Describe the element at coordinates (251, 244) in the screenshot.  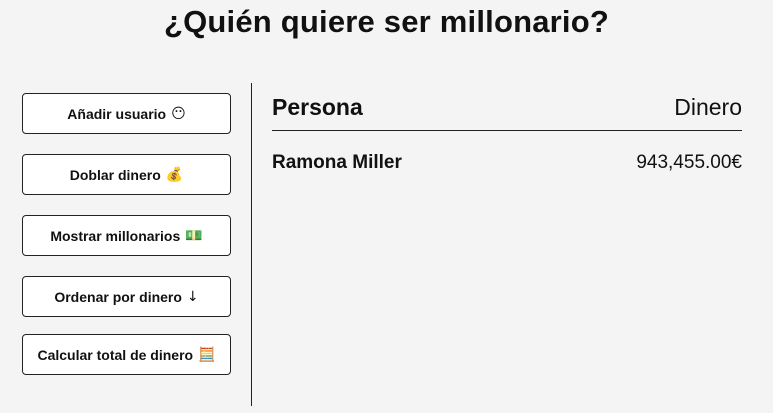
I see `vertical-divider` at that location.